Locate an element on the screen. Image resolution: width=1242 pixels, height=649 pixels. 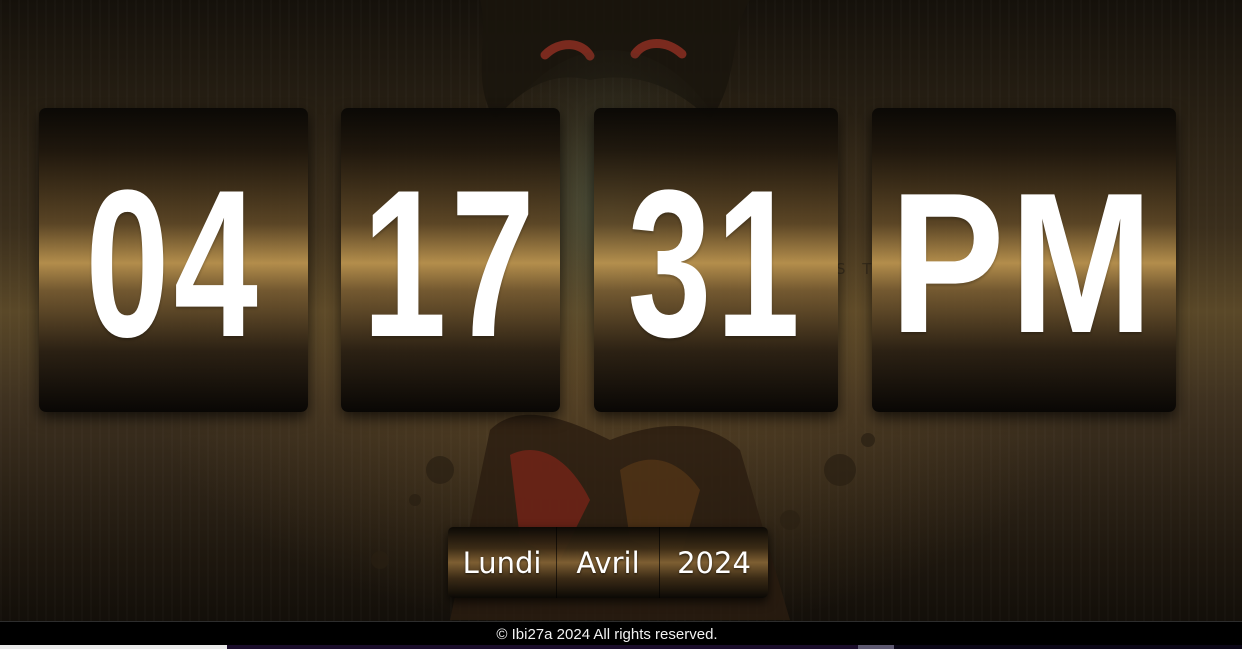
minutes-value: 17 is located at coordinates (450, 263).